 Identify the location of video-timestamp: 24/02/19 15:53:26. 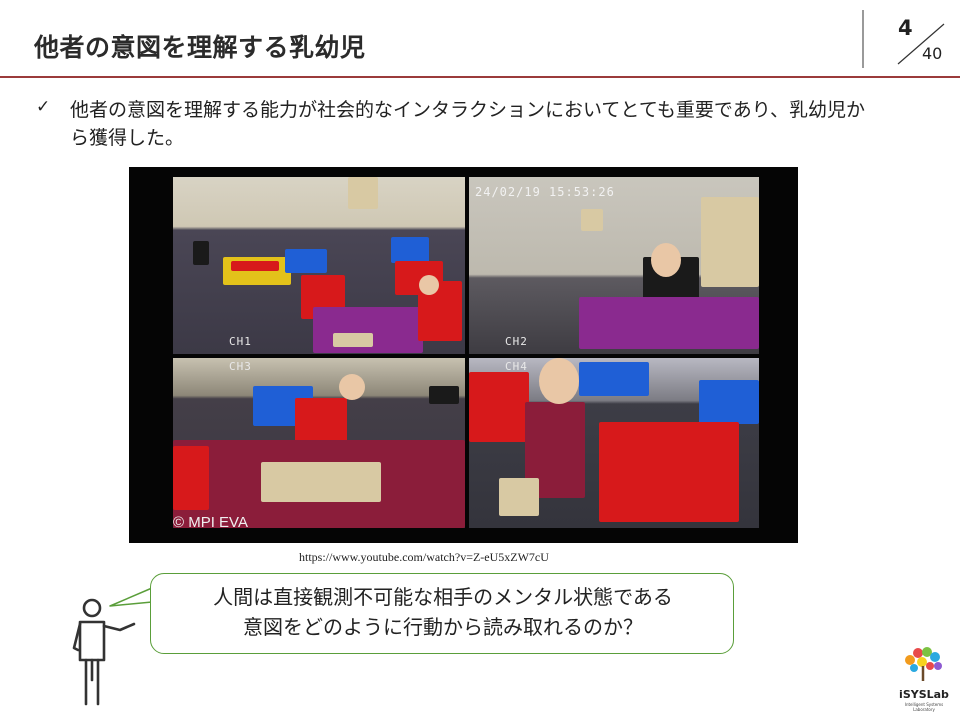
(545, 192).